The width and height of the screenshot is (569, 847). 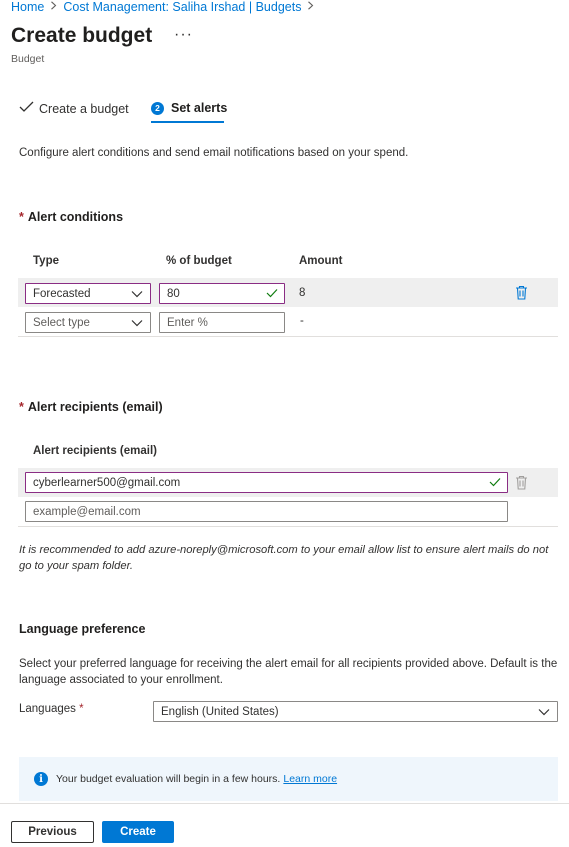 I want to click on alert-recipients-title: * Alert recipients (email), so click(x=91, y=407).